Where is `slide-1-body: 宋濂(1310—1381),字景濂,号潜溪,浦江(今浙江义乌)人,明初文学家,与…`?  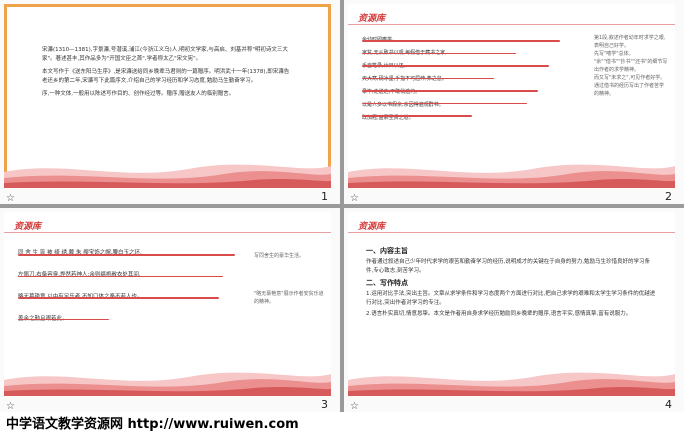
slide-1-body: 宋濂(1310—1381),字景濂,号潜溪,浦江(今浙江义乌)人,明初文学家,与… is located at coordinates (167, 72).